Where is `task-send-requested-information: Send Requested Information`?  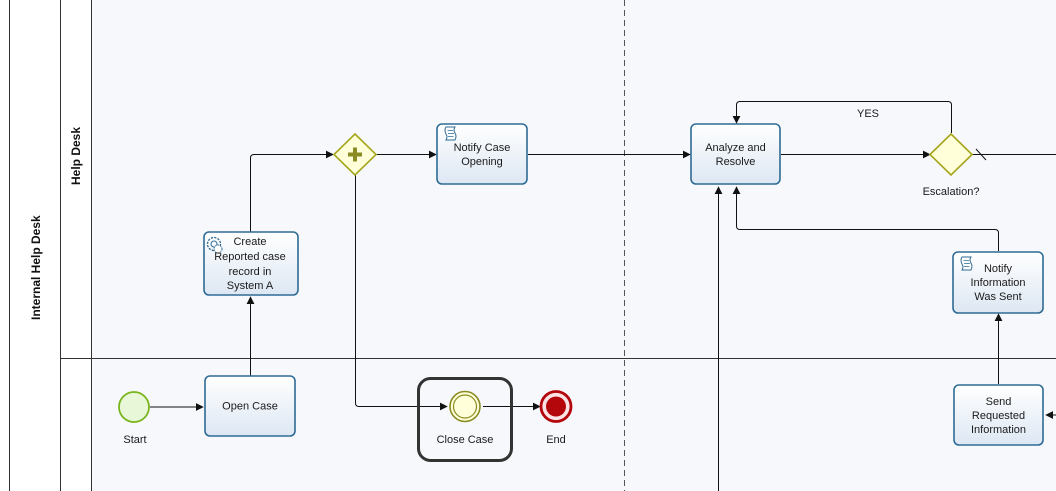
task-send-requested-information: Send Requested Information is located at coordinates (998, 415).